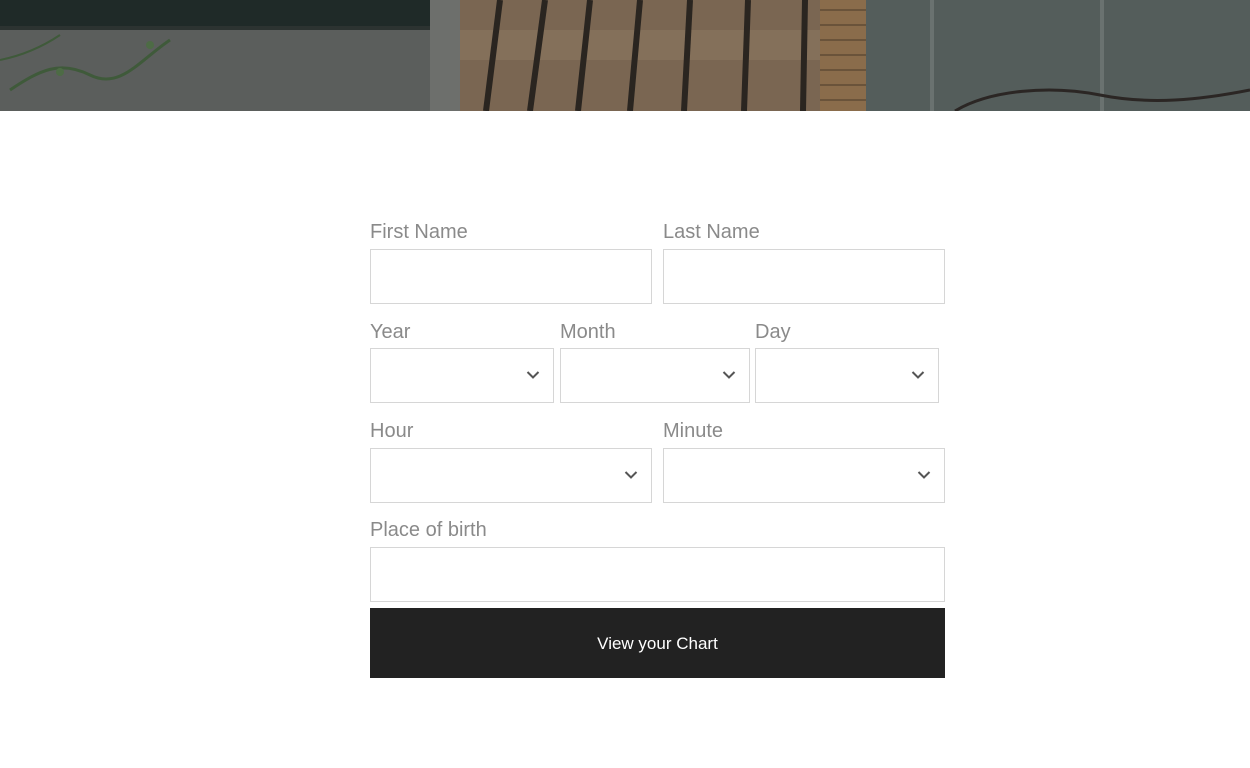  I want to click on last-name-input, so click(804, 276).